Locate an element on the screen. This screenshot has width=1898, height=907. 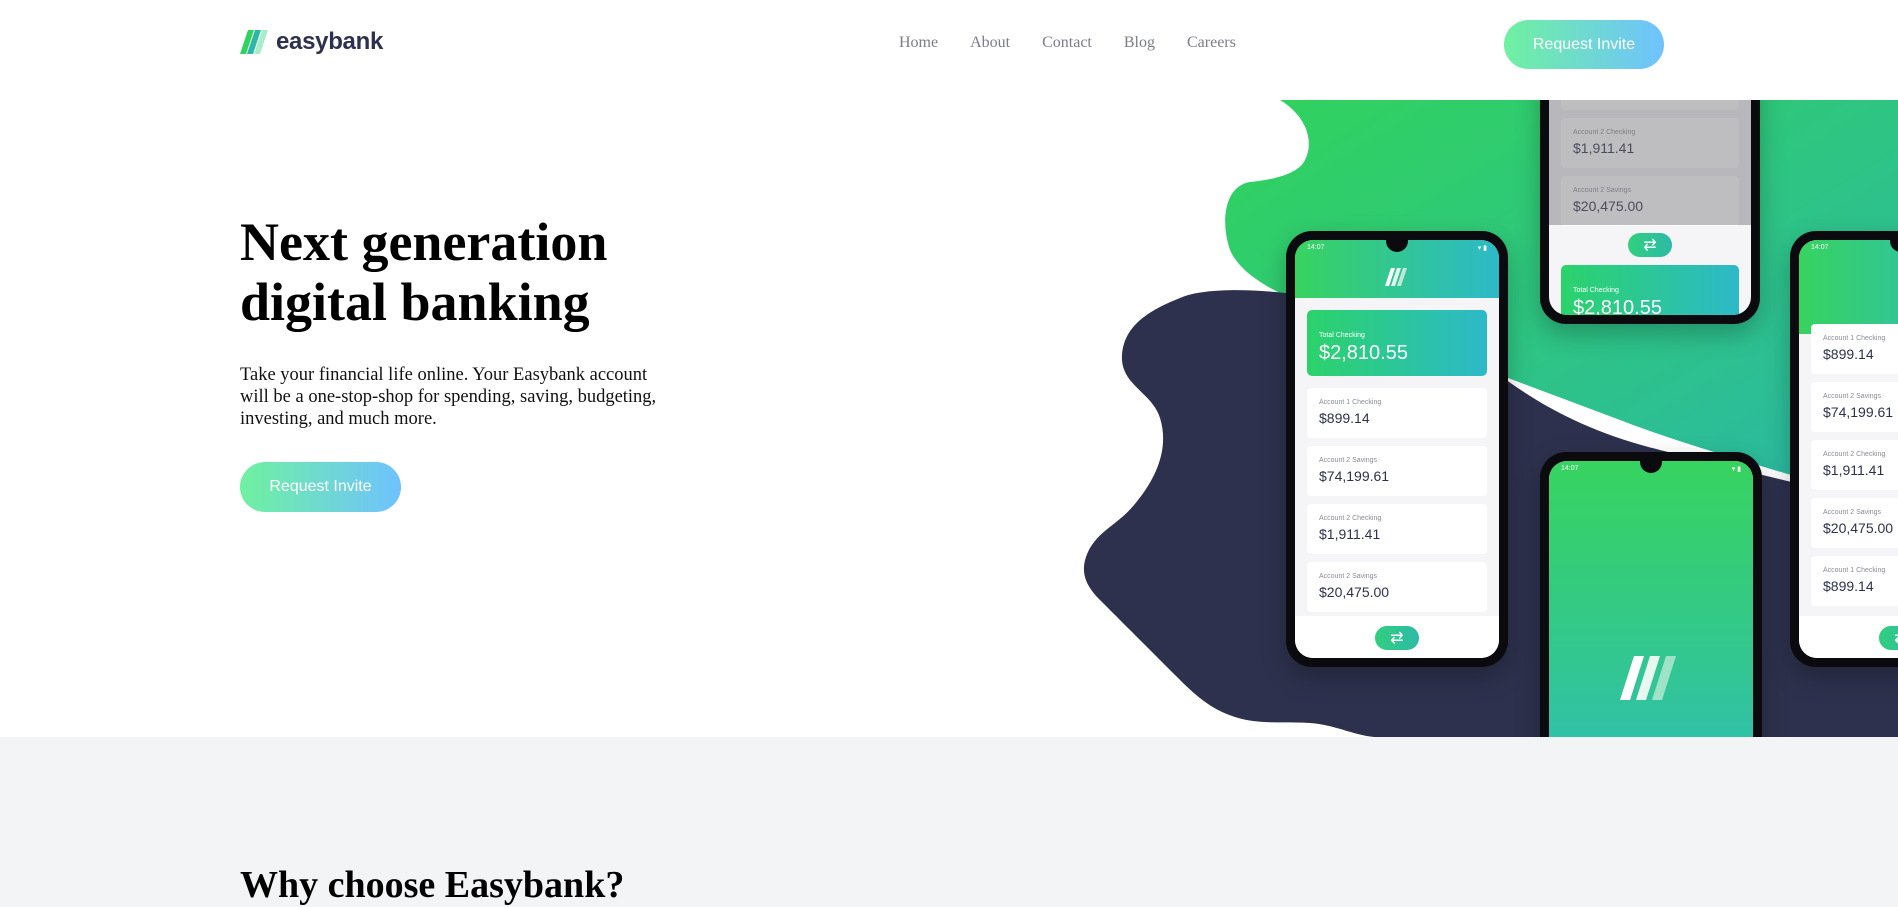
header-request-invite-button: Request Invite is located at coordinates (1584, 44).